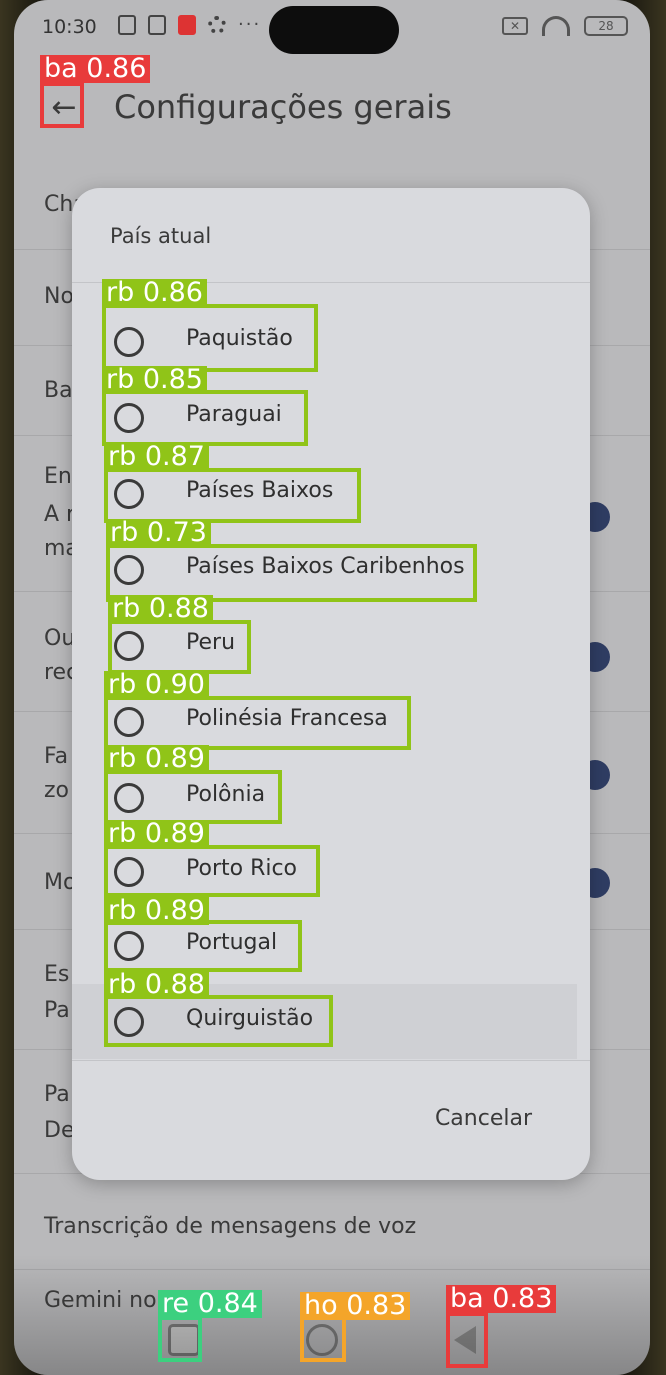  Describe the element at coordinates (57, 790) in the screenshot. I see `setting-description: zo` at that location.